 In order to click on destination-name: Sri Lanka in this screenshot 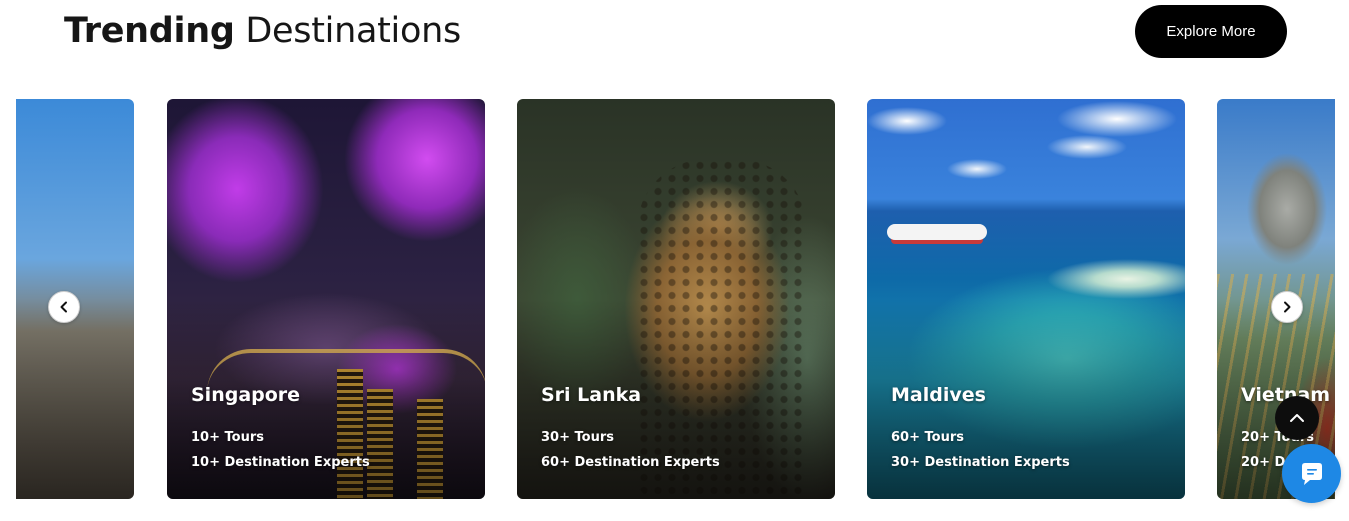, I will do `click(591, 395)`.